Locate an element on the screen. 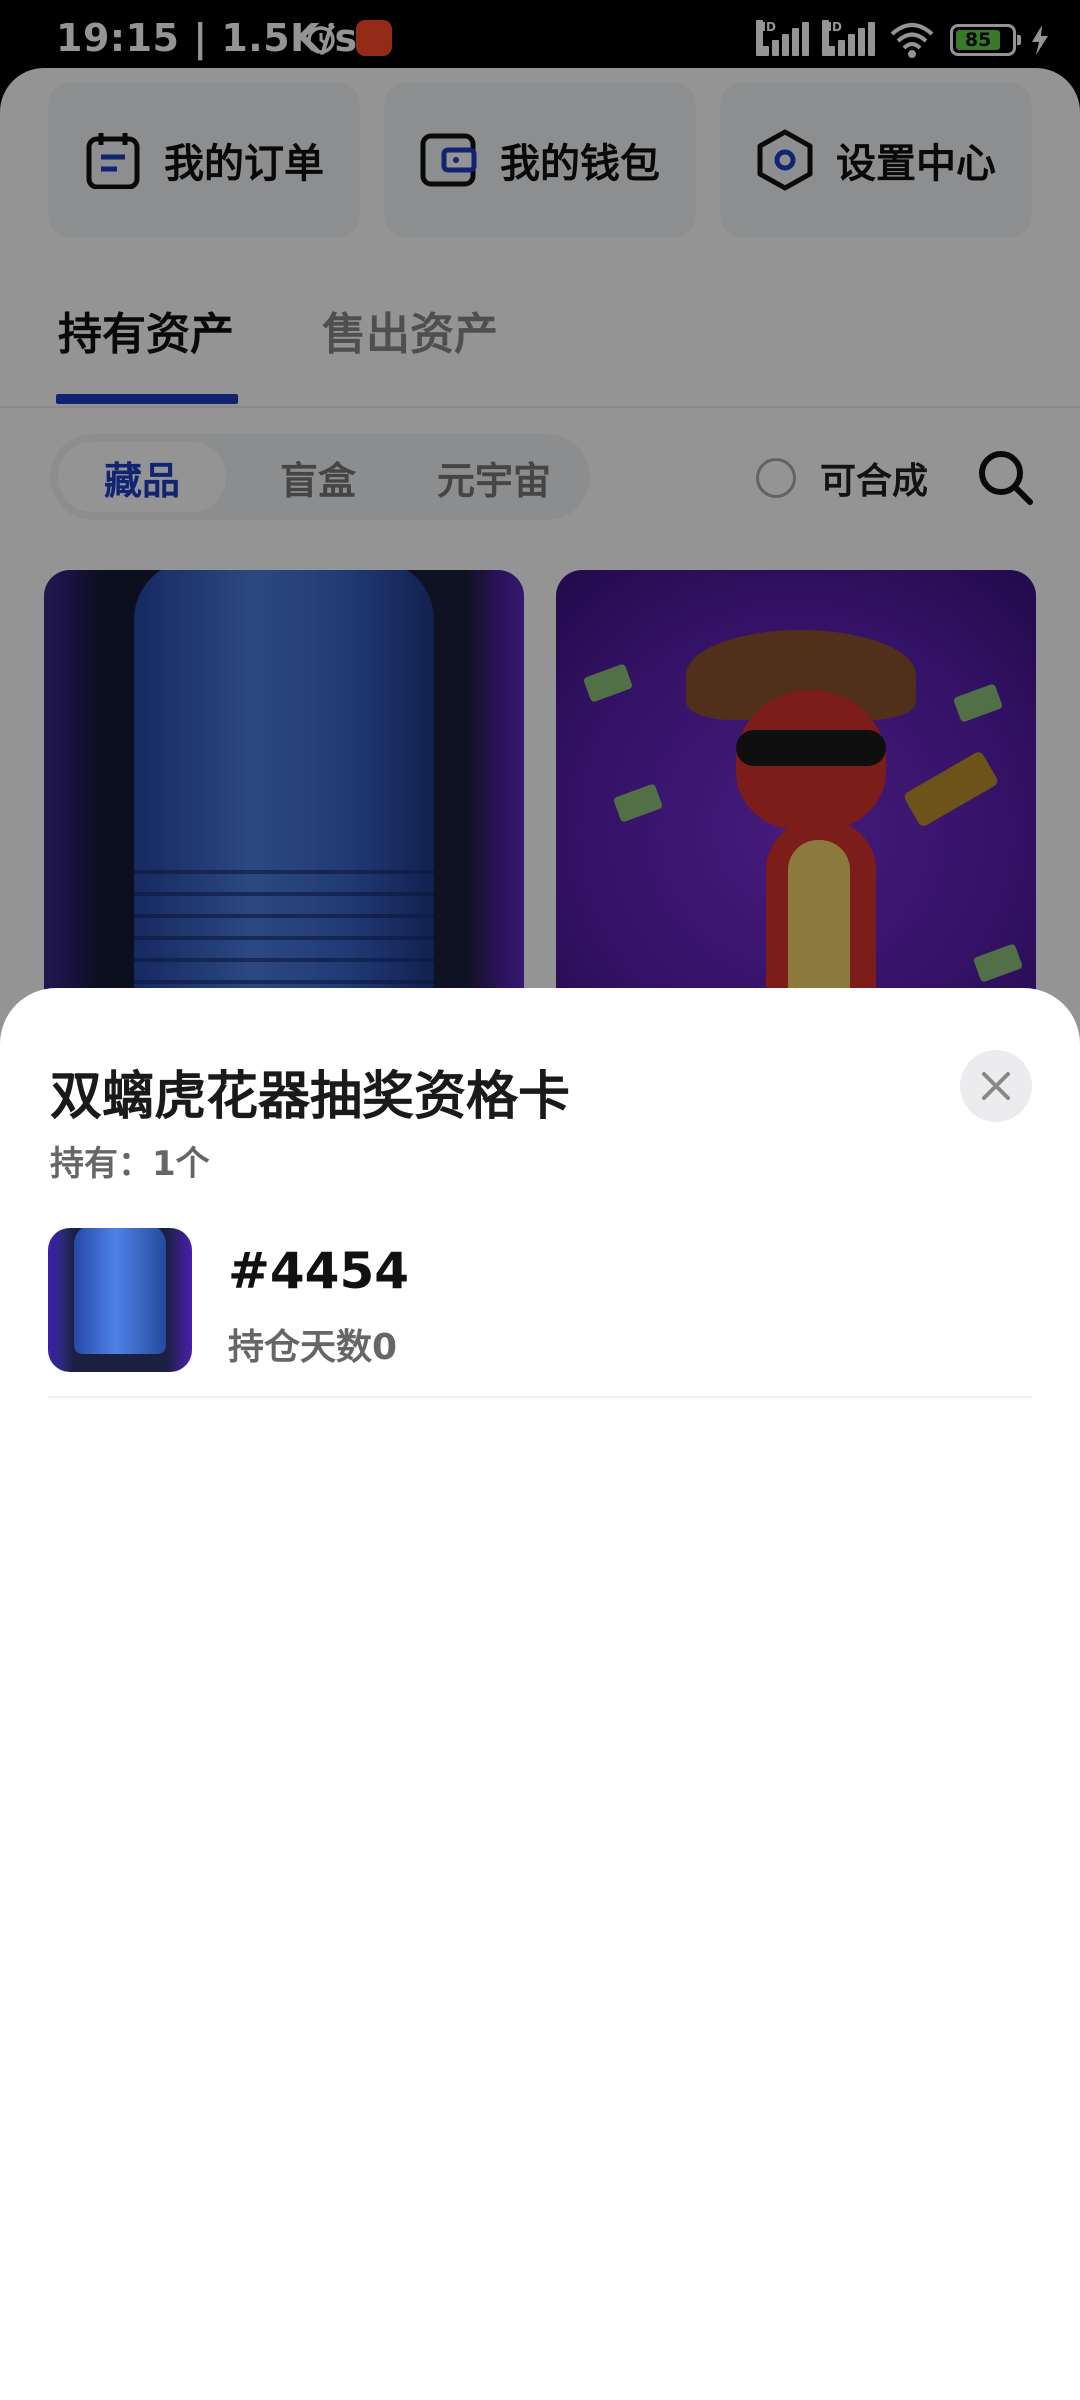 The width and height of the screenshot is (1080, 2400). close-button is located at coordinates (996, 1086).